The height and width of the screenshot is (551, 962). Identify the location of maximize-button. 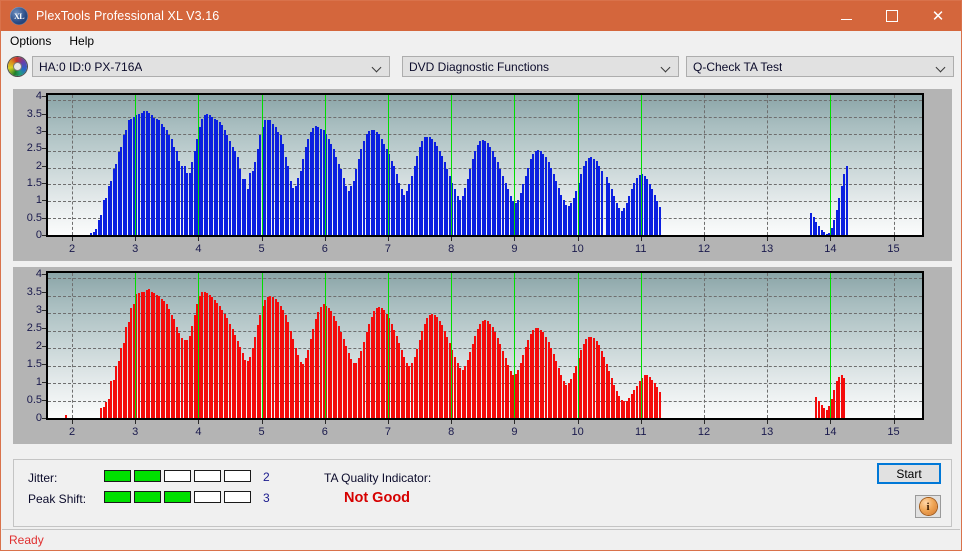
(892, 16).